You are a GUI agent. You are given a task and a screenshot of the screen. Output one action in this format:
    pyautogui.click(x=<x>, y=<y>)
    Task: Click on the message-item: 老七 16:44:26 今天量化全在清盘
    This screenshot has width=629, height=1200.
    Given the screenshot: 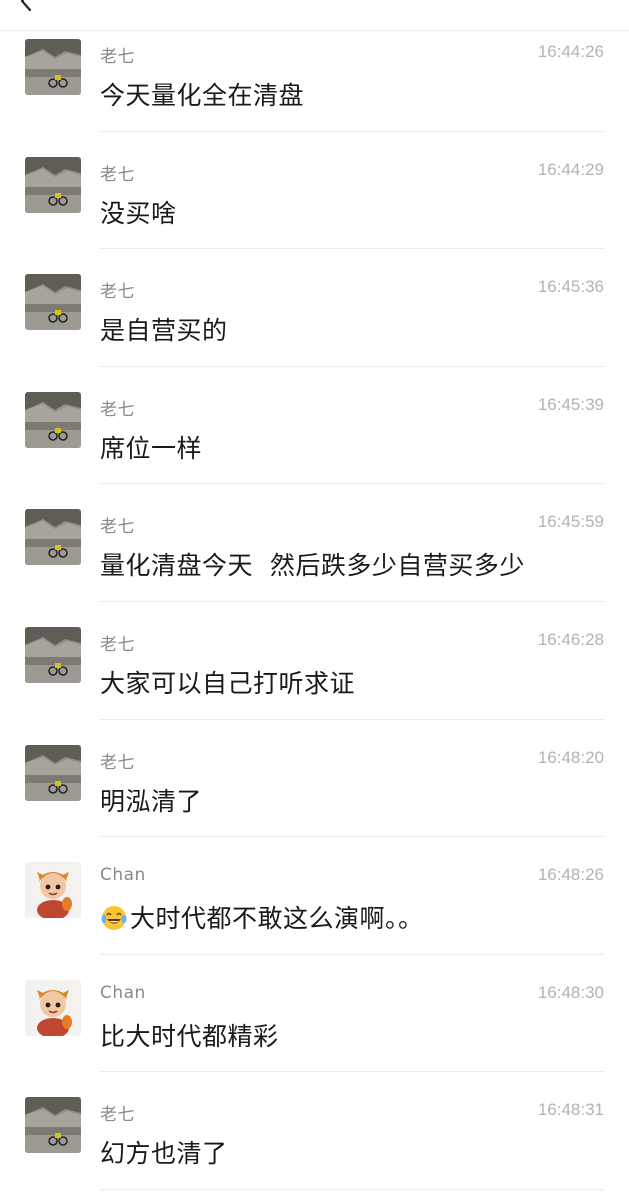 What is the action you would take?
    pyautogui.click(x=314, y=73)
    